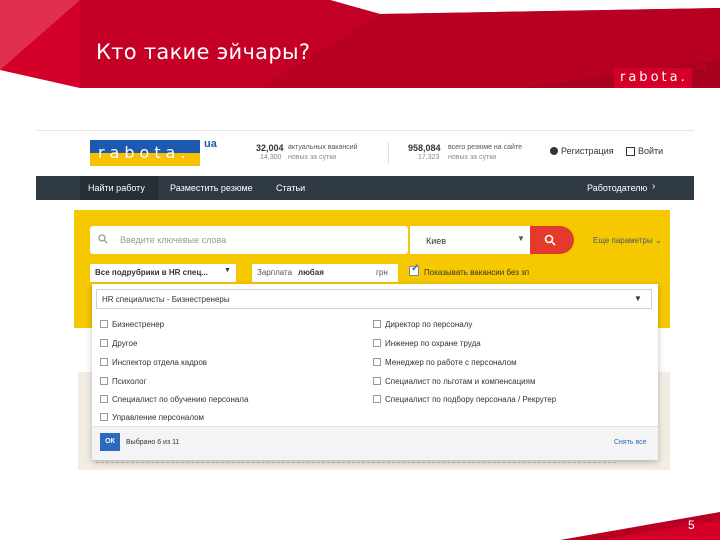 Image resolution: width=720 pixels, height=540 pixels. I want to click on salary-value: любая, so click(311, 272).